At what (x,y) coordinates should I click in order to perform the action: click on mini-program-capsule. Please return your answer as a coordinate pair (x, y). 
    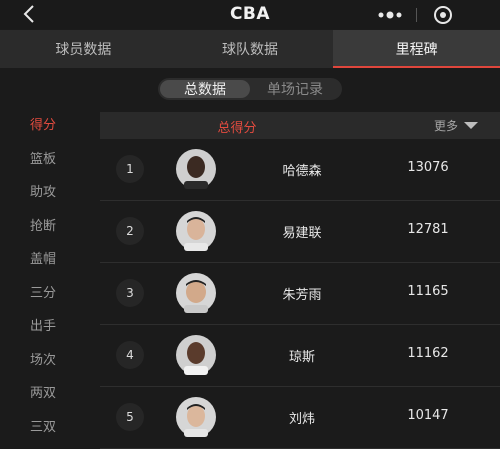
    Looking at the image, I should click on (415, 15).